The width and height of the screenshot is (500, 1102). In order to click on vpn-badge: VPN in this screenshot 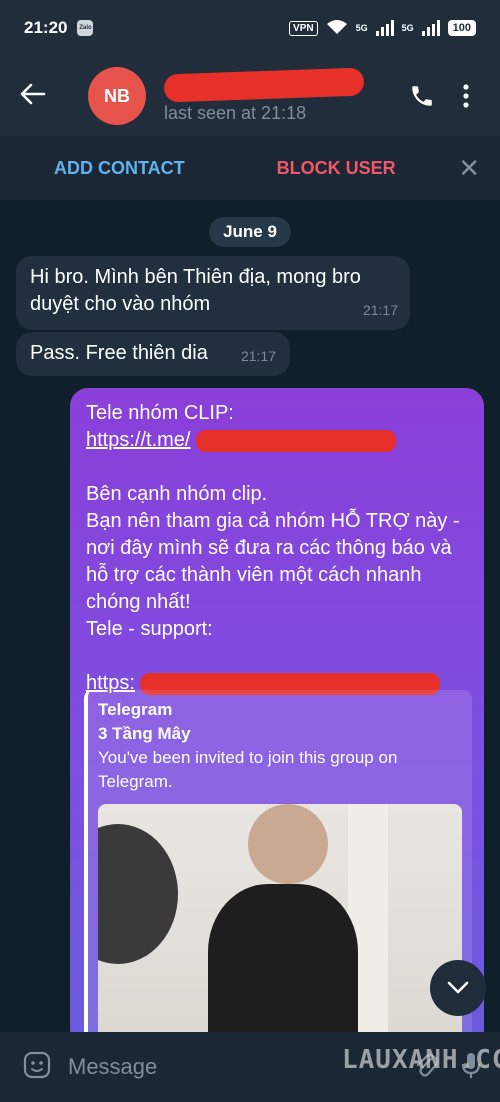, I will do `click(303, 28)`.